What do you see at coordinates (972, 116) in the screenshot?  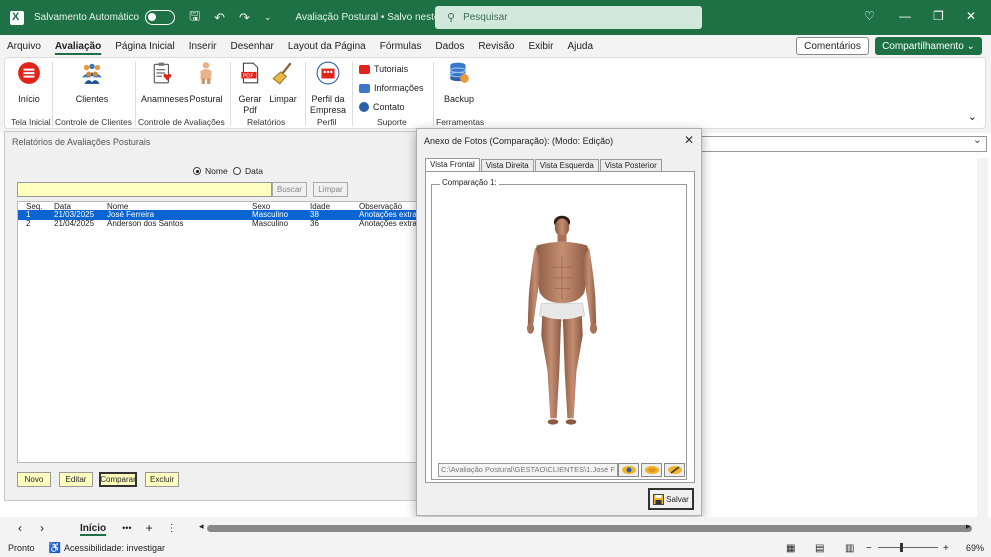 I see `collapse-ribbon-icon: ⌄` at bounding box center [972, 116].